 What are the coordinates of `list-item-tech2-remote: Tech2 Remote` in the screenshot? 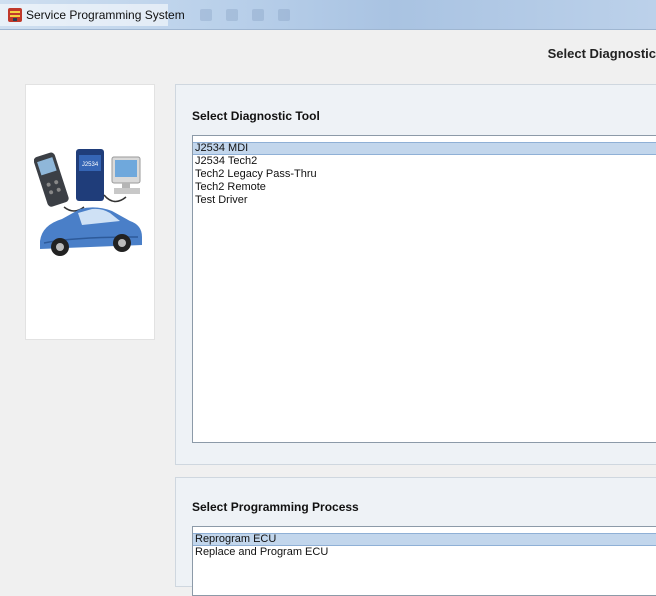 It's located at (424, 187).